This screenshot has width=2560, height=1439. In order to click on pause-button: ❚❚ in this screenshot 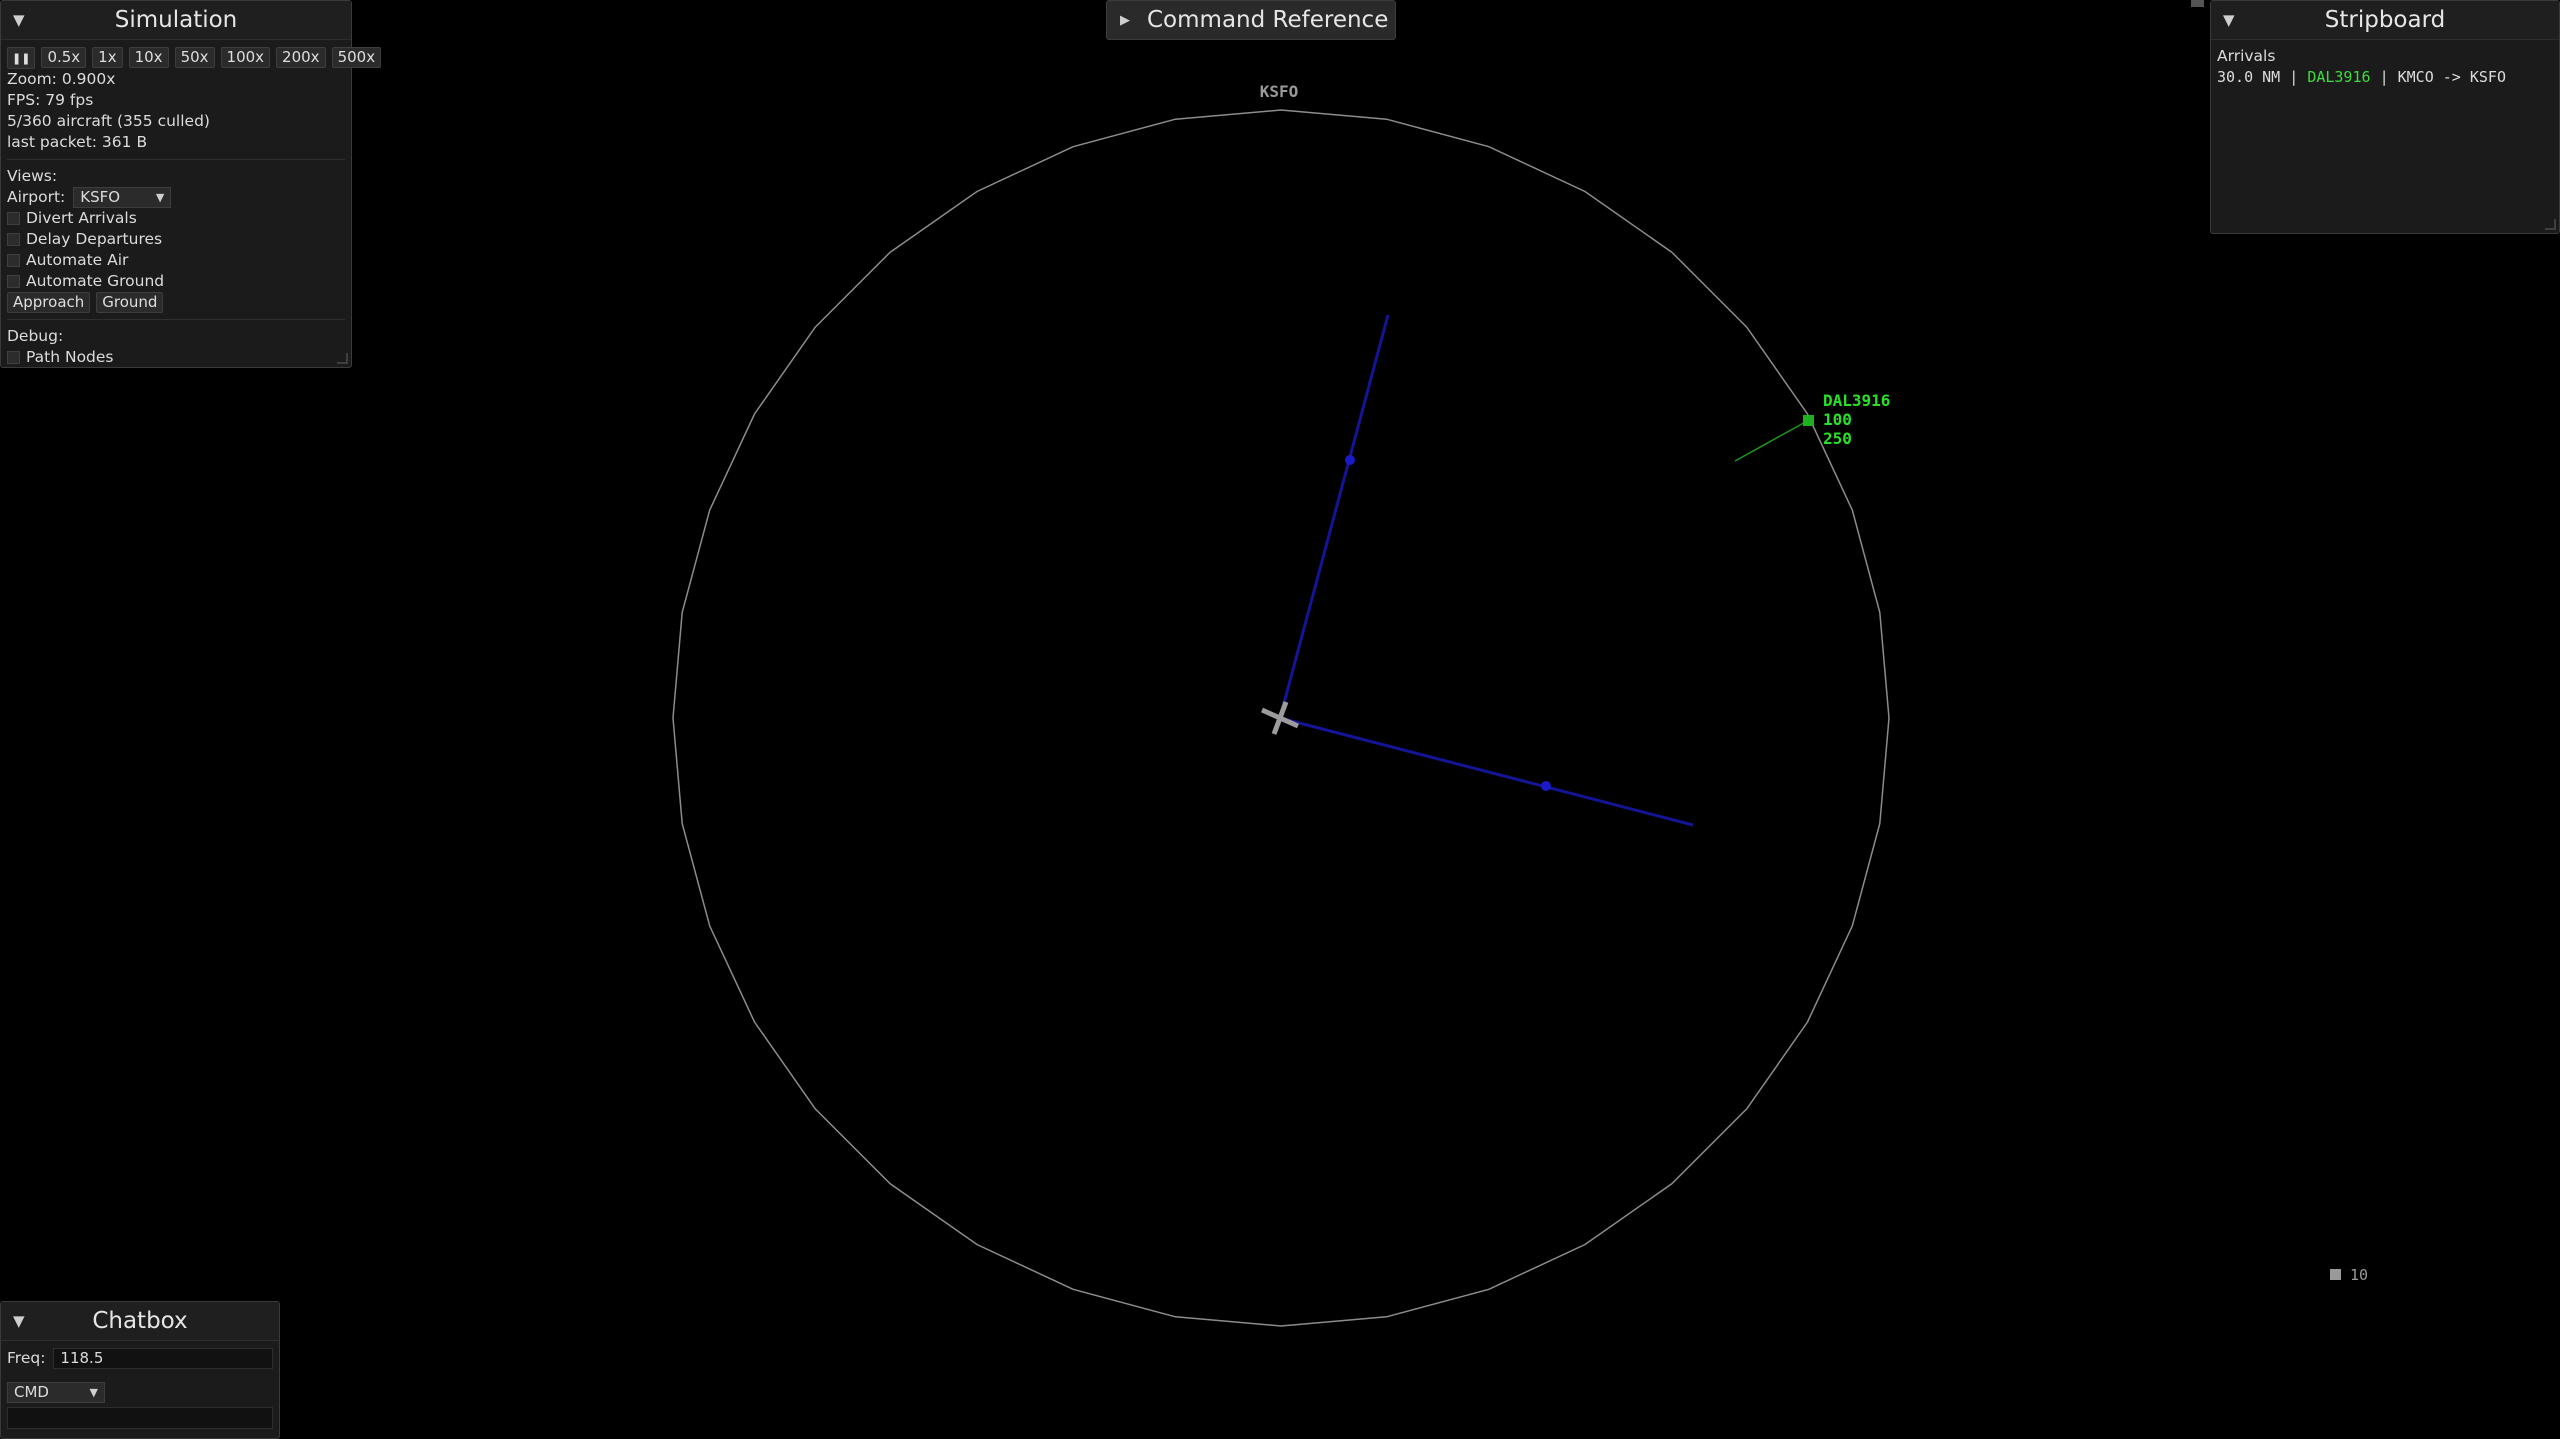, I will do `click(21, 58)`.